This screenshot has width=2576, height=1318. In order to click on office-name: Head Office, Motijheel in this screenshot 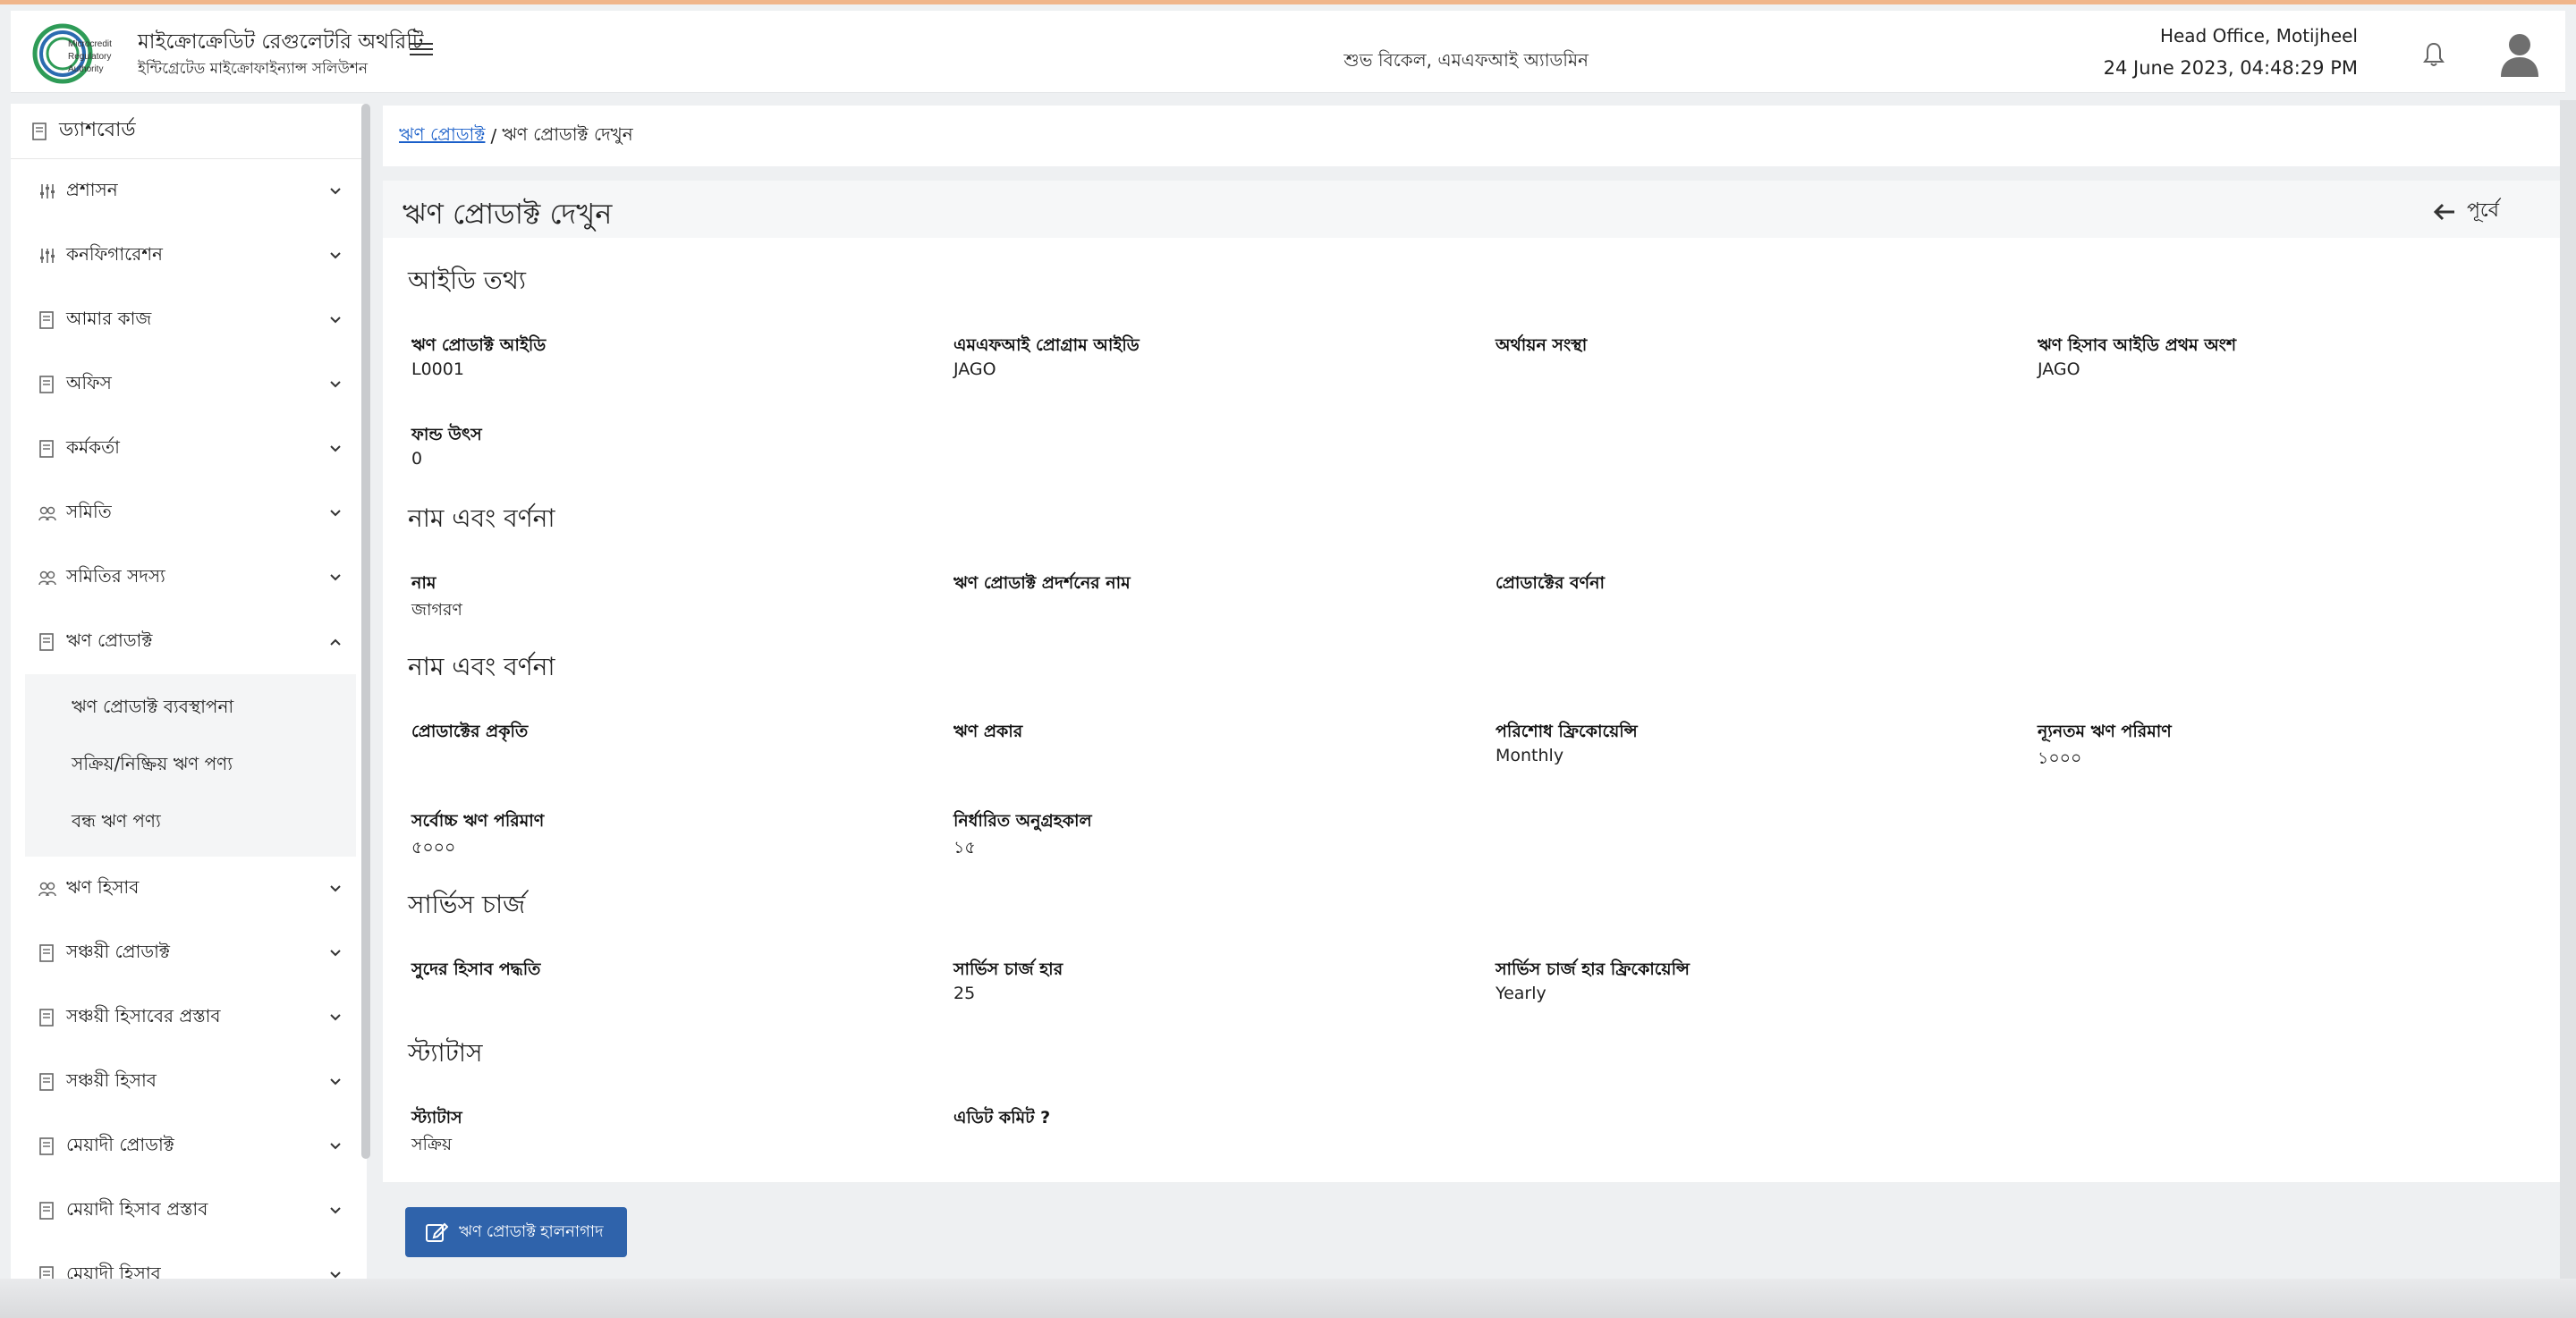, I will do `click(2258, 35)`.